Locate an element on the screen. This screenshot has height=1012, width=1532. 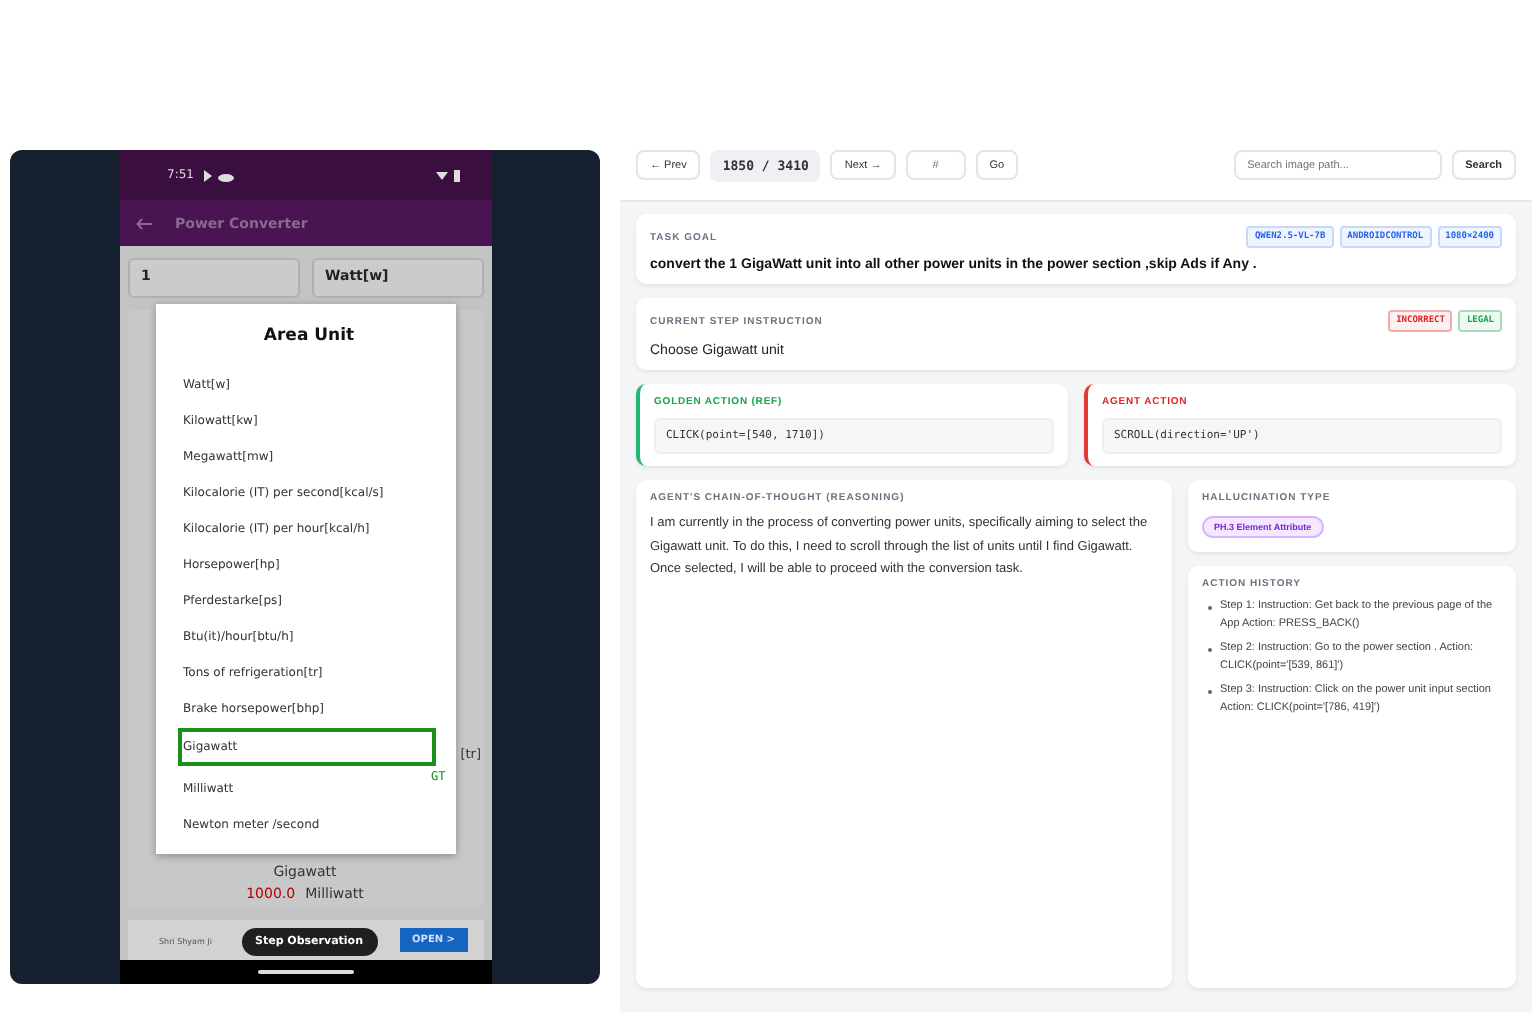
dialog-title: Area Unit is located at coordinates (309, 336).